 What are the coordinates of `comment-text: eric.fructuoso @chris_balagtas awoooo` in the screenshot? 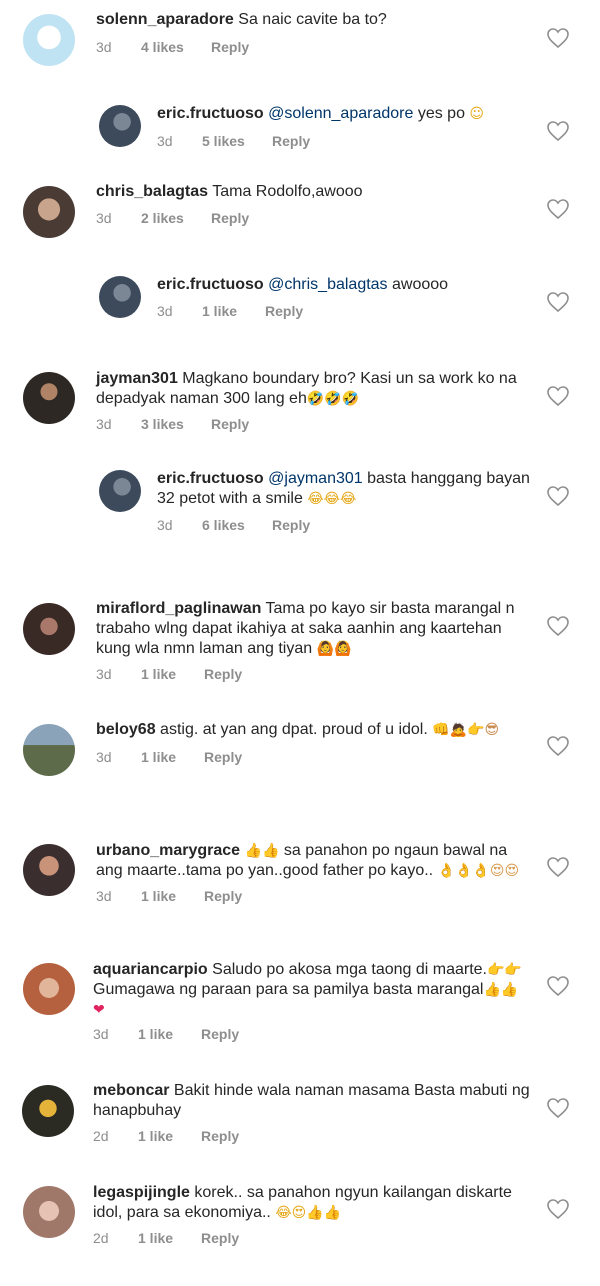 It's located at (343, 285).